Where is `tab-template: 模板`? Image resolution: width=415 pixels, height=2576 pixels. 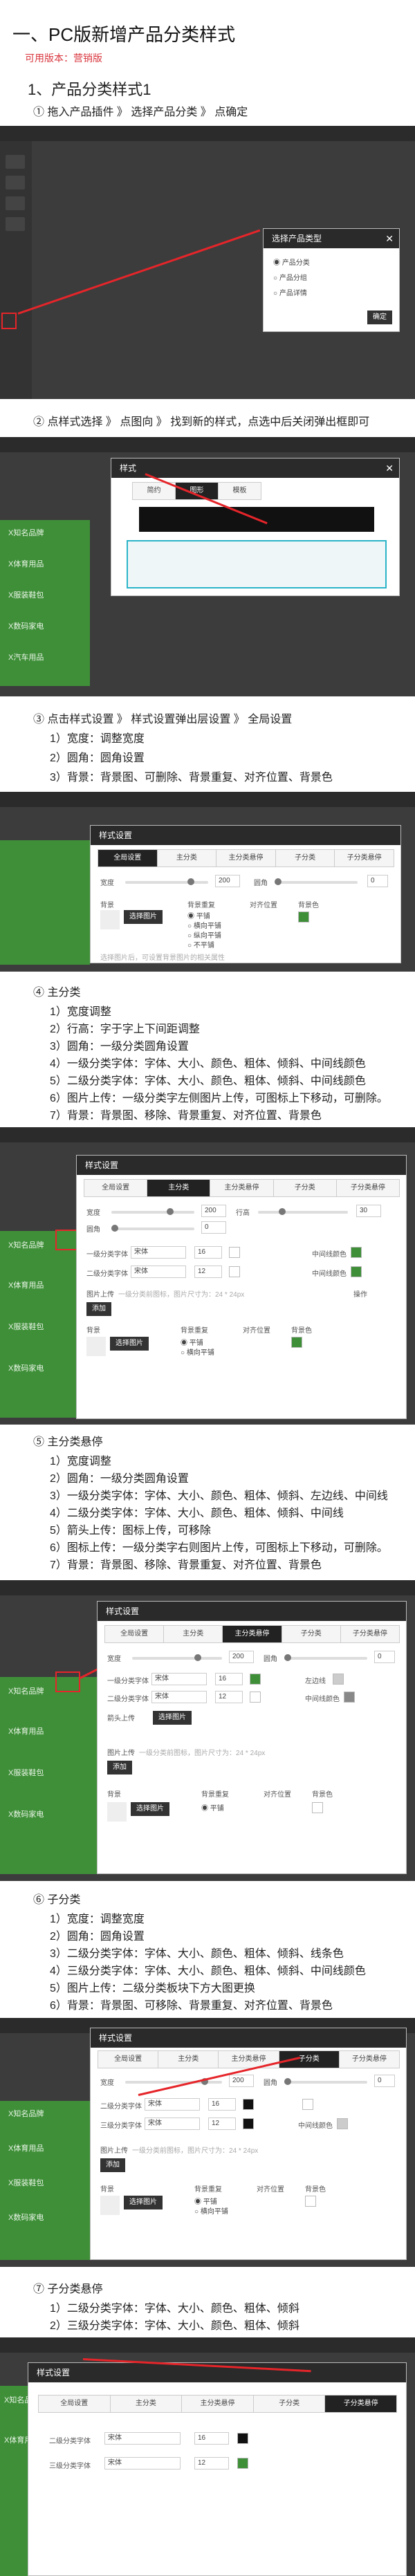
tab-template: 模板 is located at coordinates (239, 491).